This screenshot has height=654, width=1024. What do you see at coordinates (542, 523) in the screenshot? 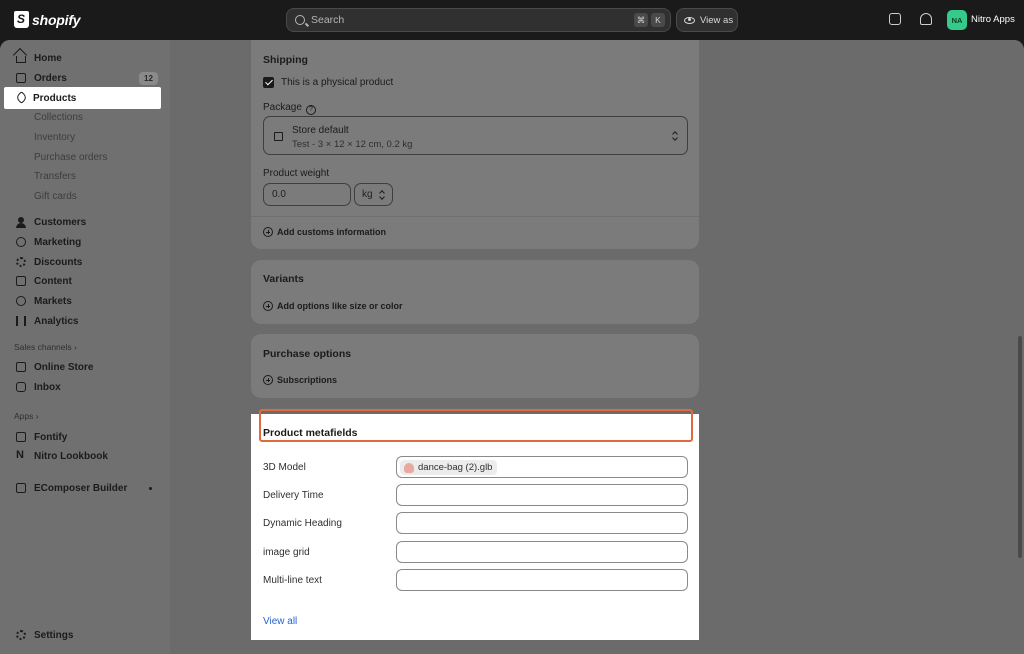
I see `metafield-input-dynamic-heading` at bounding box center [542, 523].